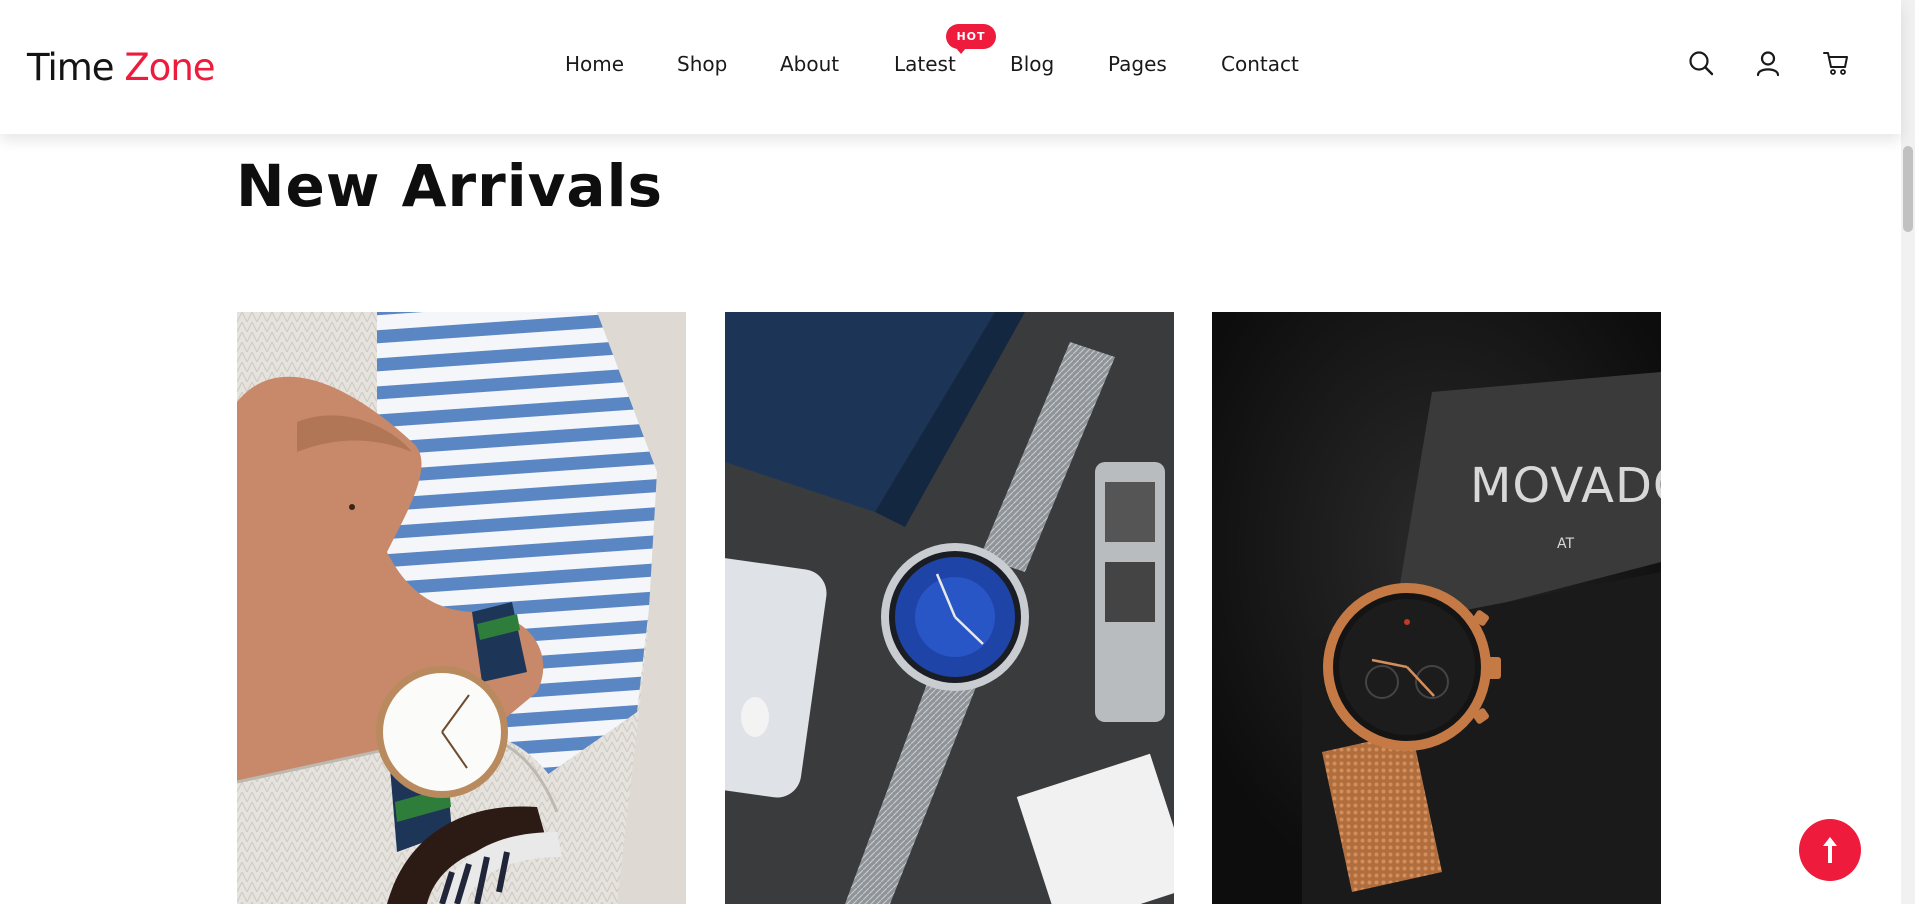 Image resolution: width=1915 pixels, height=904 pixels. What do you see at coordinates (449, 186) in the screenshot?
I see `section-title: New Arrivals` at bounding box center [449, 186].